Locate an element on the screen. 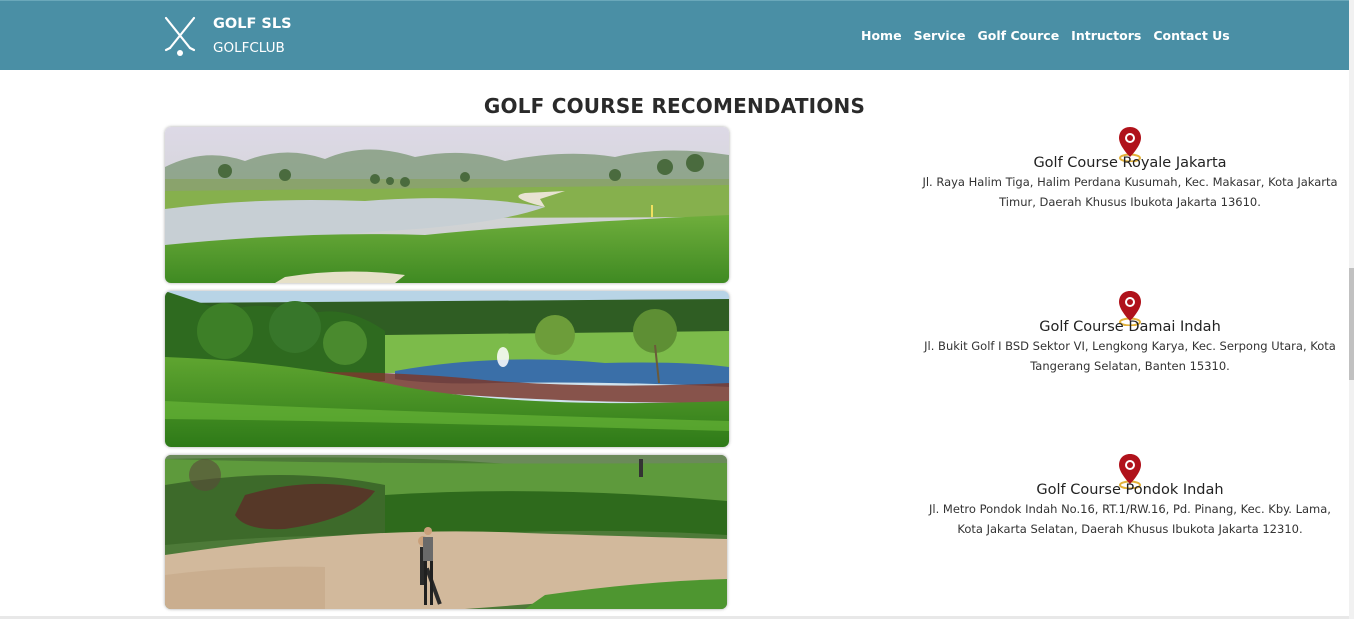 The height and width of the screenshot is (619, 1354). course-name: Golf Course Royale Jakarta is located at coordinates (1130, 163).